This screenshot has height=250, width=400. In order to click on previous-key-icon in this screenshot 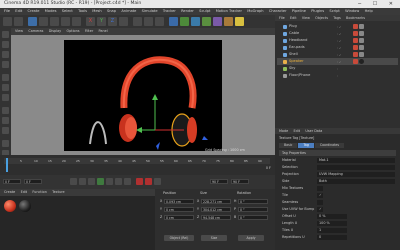, I will do `click(82, 181)`.